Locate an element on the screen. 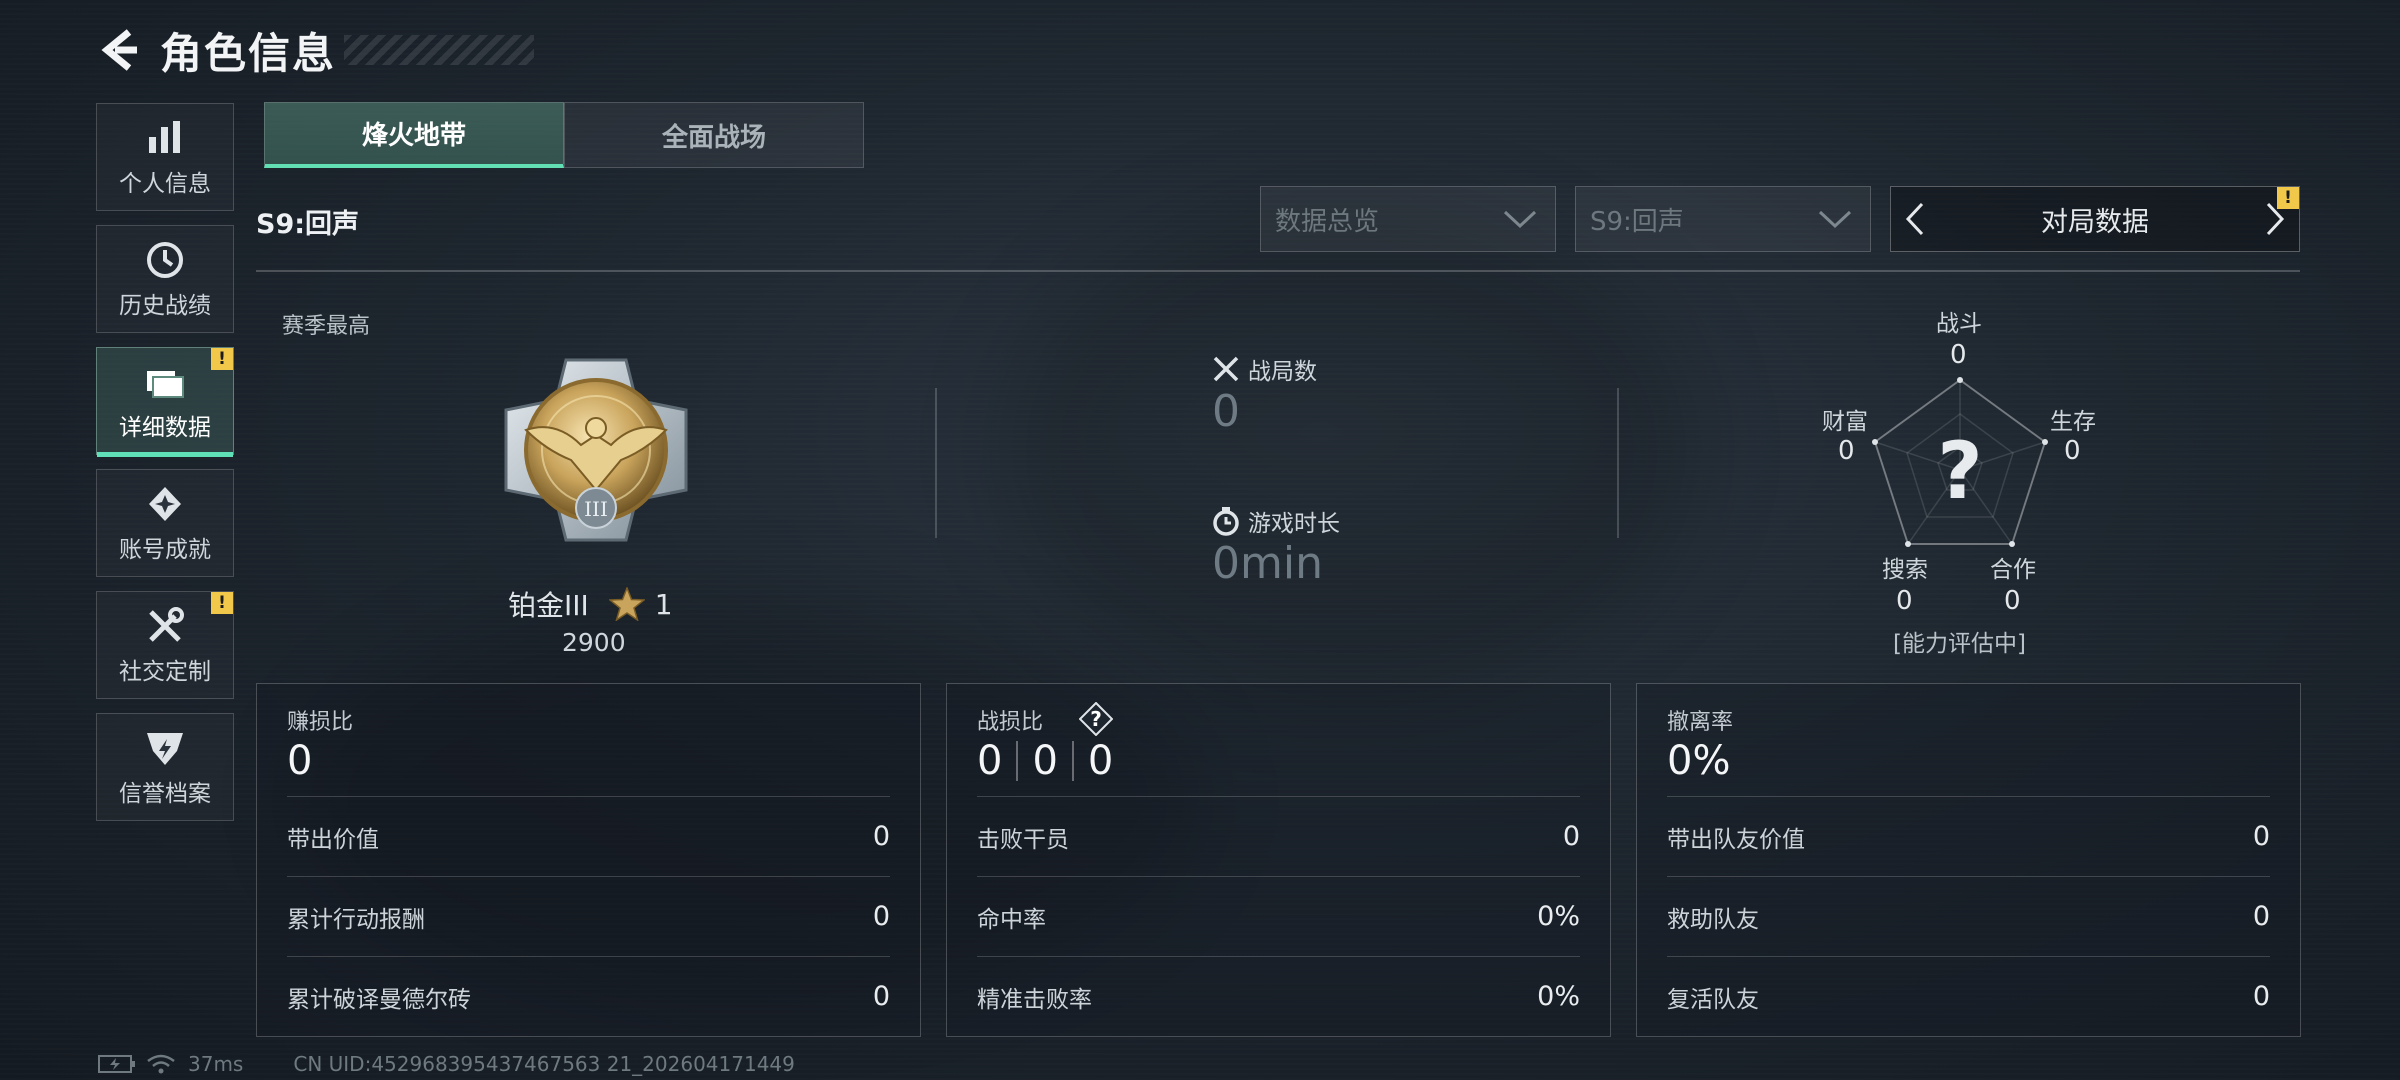 The width and height of the screenshot is (2400, 1080). help-button: ? is located at coordinates (1096, 719).